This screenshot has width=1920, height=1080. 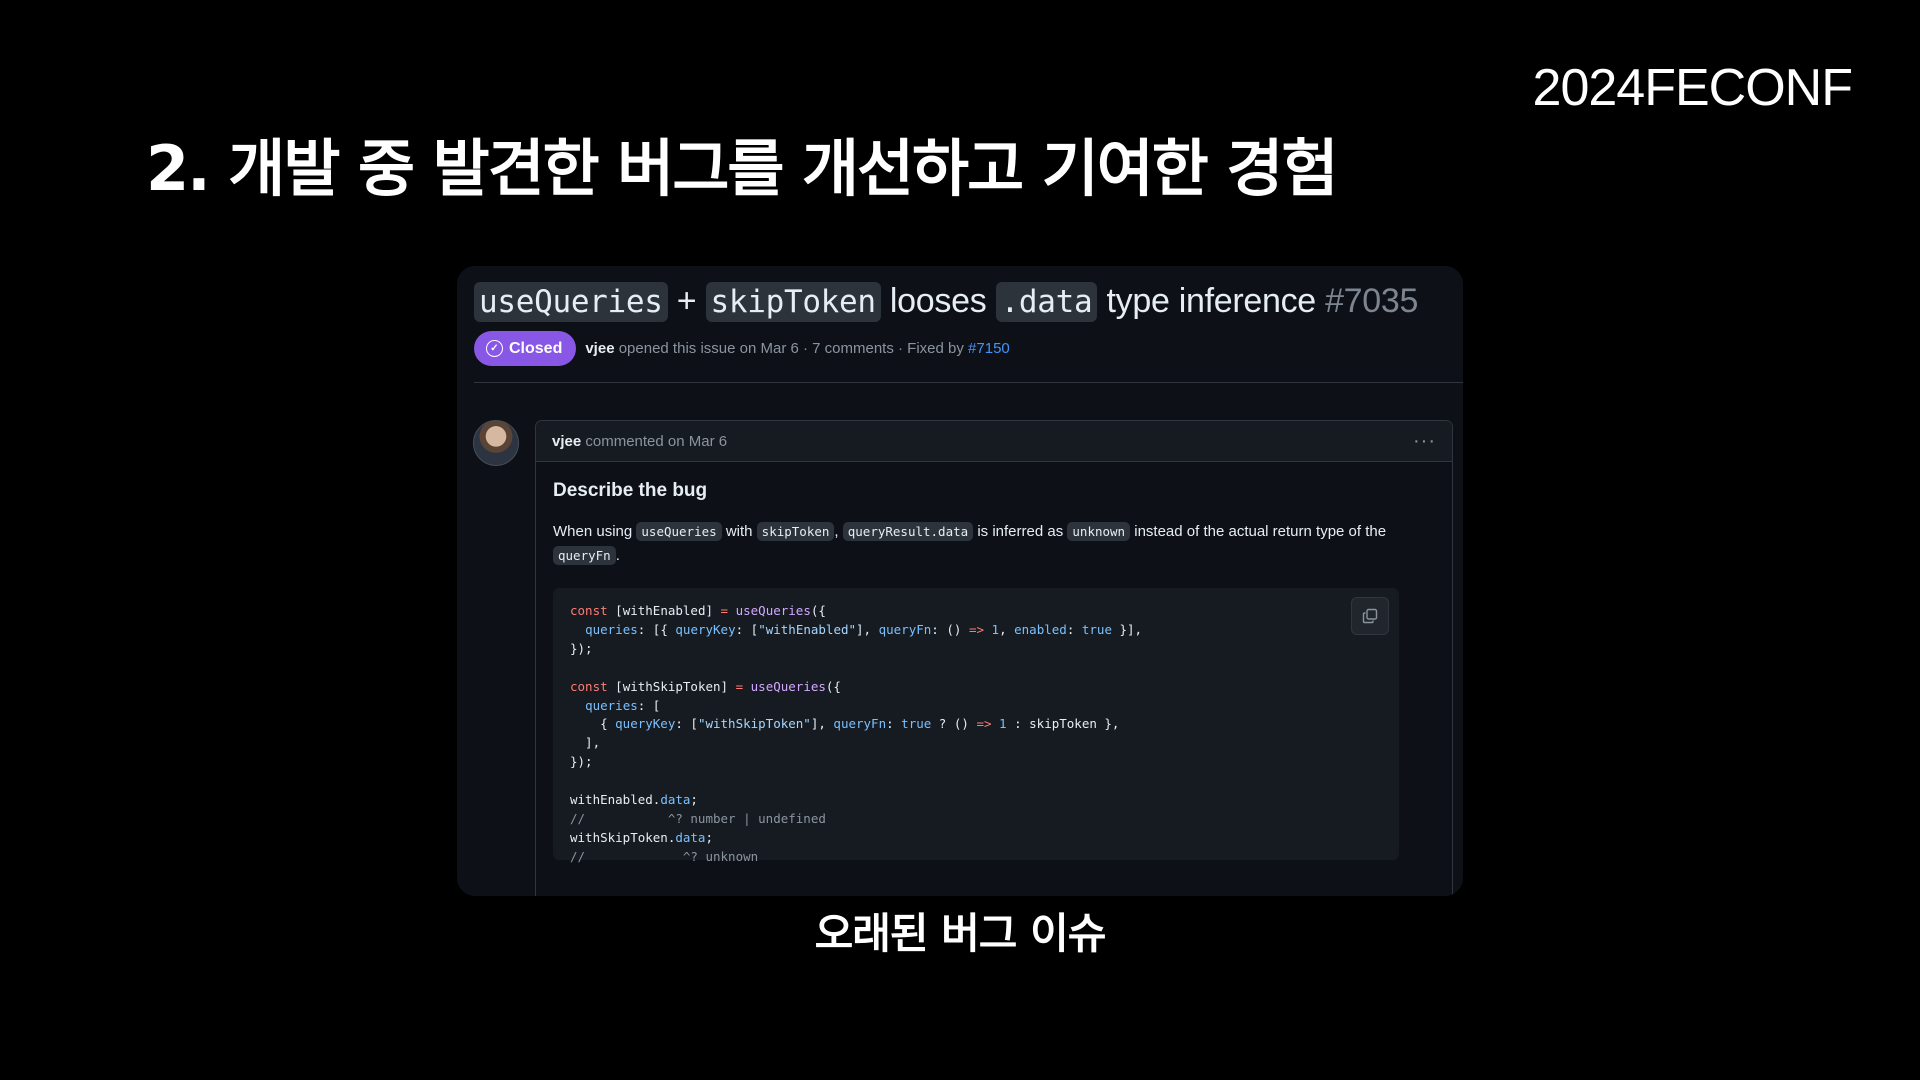 What do you see at coordinates (960, 933) in the screenshot?
I see `slide-caption: 오래된 버그 이슈` at bounding box center [960, 933].